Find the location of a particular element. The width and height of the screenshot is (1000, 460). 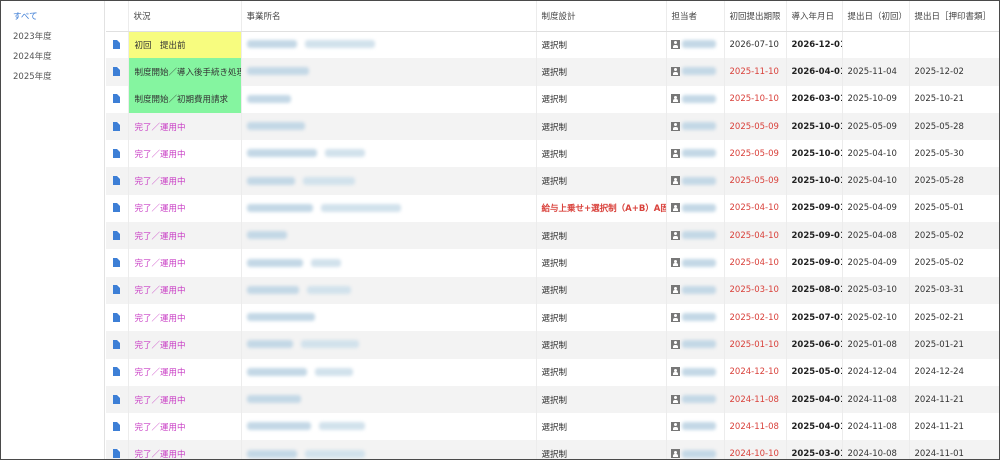

person-name-redacted is located at coordinates (698, 71).